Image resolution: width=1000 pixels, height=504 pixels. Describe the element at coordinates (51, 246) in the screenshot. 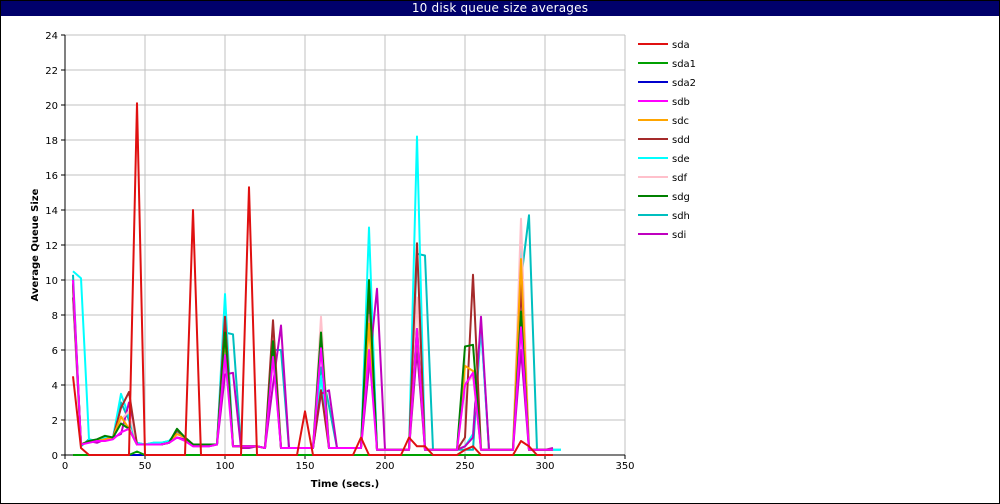

I see `y-tick-label: 12` at that location.